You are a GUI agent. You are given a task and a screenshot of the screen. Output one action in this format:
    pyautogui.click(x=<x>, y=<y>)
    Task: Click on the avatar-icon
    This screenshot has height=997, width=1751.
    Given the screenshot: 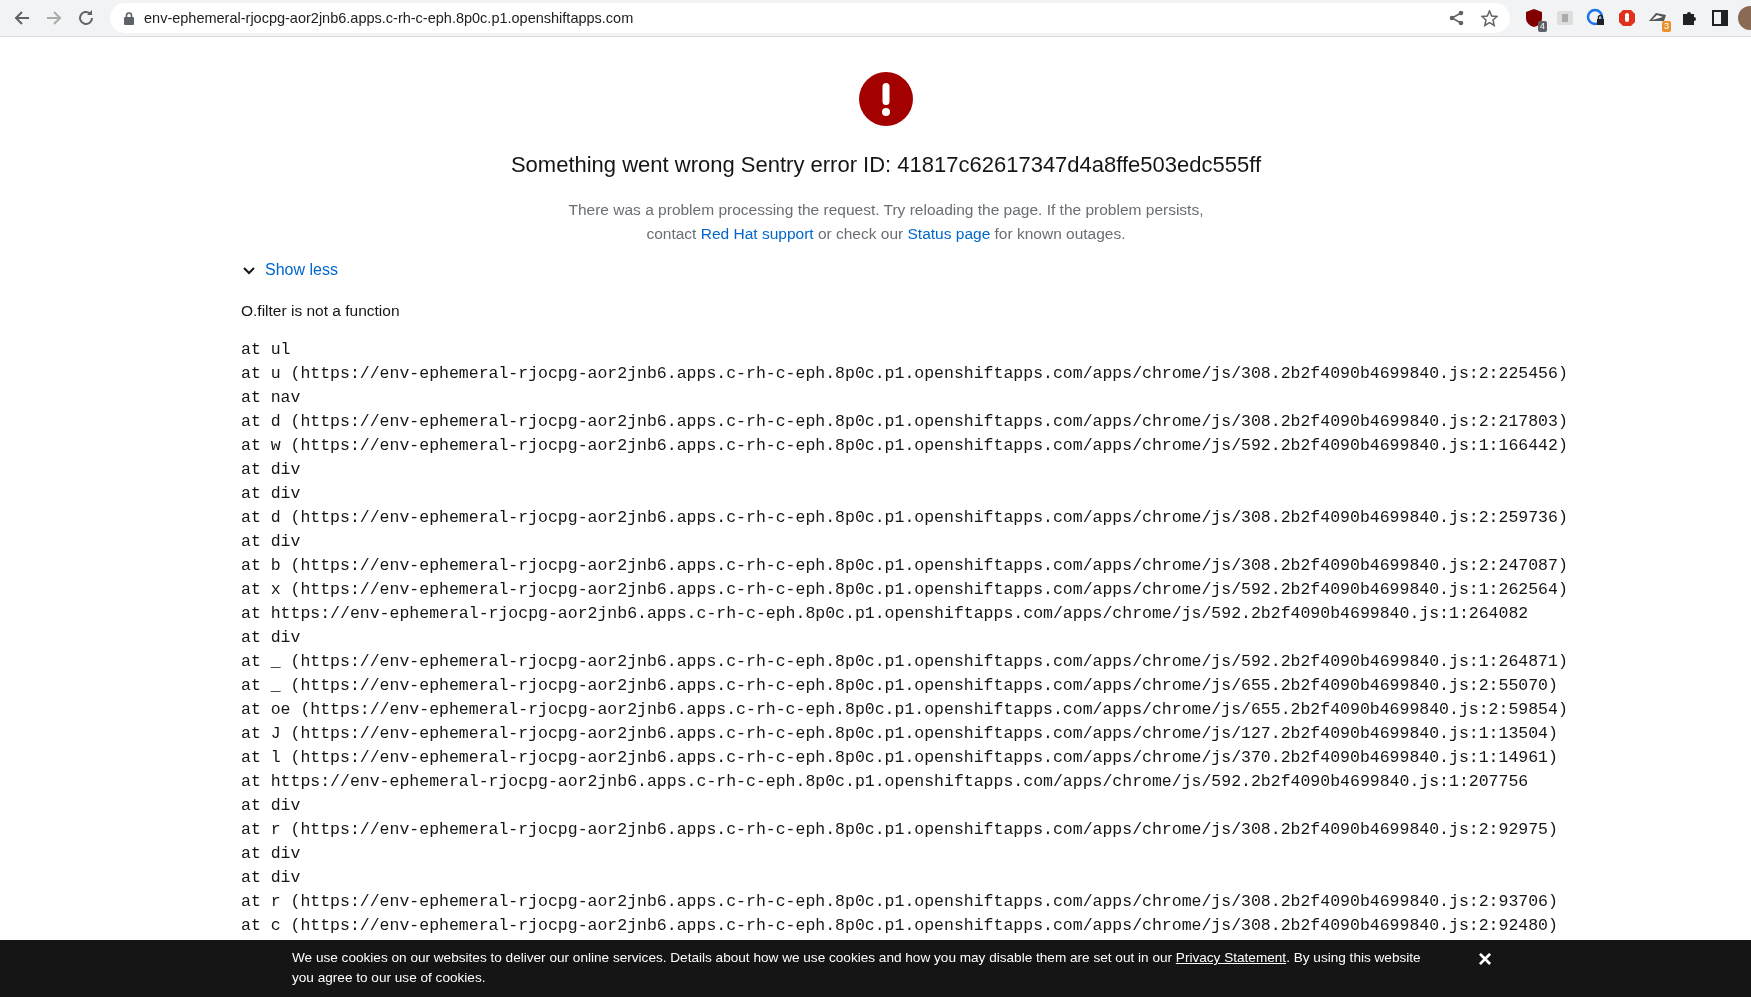 What is the action you would take?
    pyautogui.click(x=1744, y=18)
    